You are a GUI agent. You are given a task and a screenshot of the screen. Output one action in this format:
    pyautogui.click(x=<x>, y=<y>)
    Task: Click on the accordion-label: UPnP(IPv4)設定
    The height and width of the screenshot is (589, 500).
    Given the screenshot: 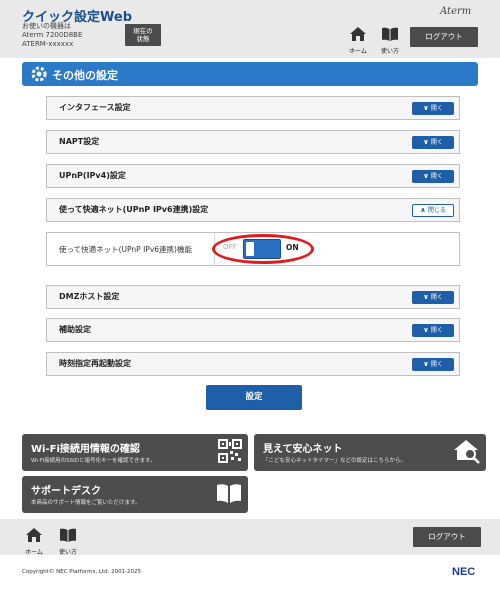 What is the action you would take?
    pyautogui.click(x=92, y=175)
    